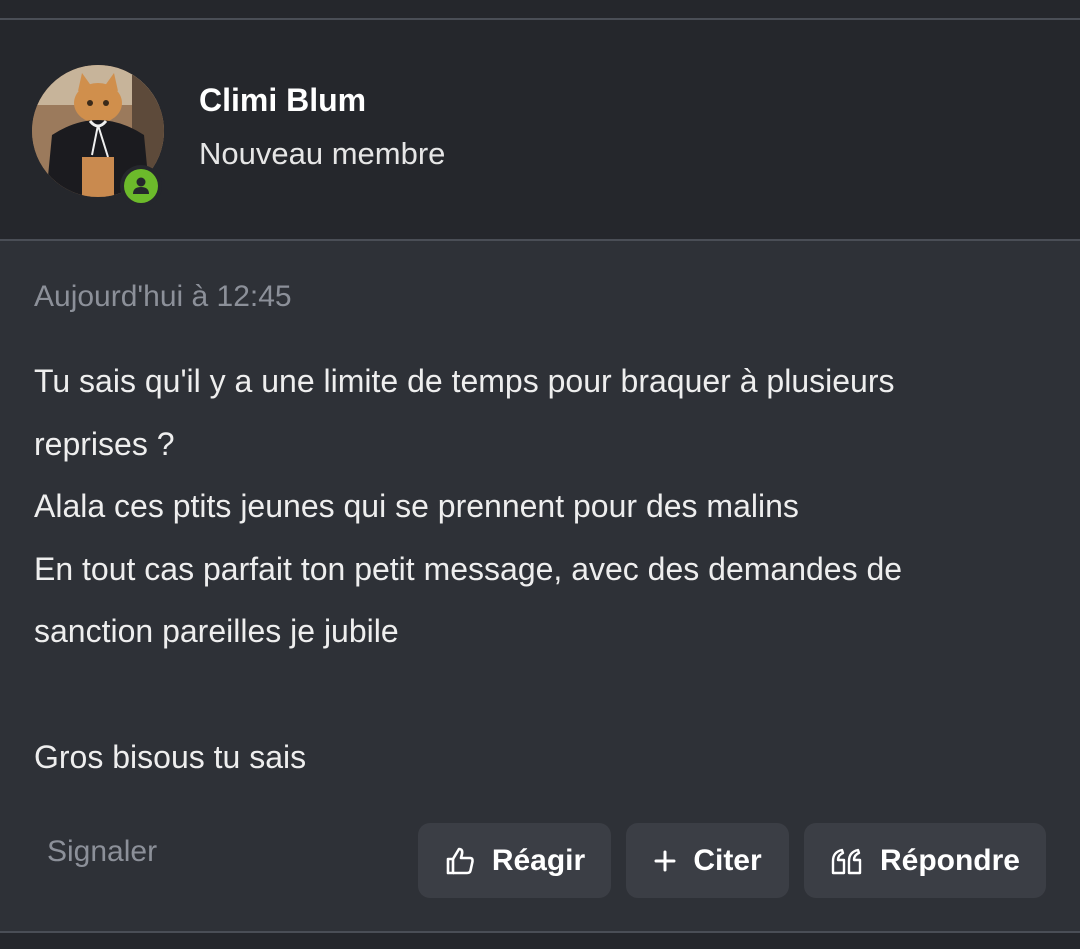 This screenshot has width=1080, height=949. I want to click on message-line: reprises ?, so click(104, 443).